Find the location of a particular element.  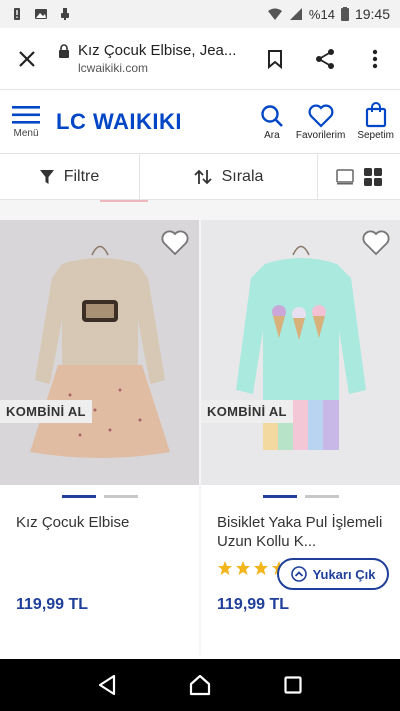

back-to-top-button: Yukarı Çık is located at coordinates (333, 574).